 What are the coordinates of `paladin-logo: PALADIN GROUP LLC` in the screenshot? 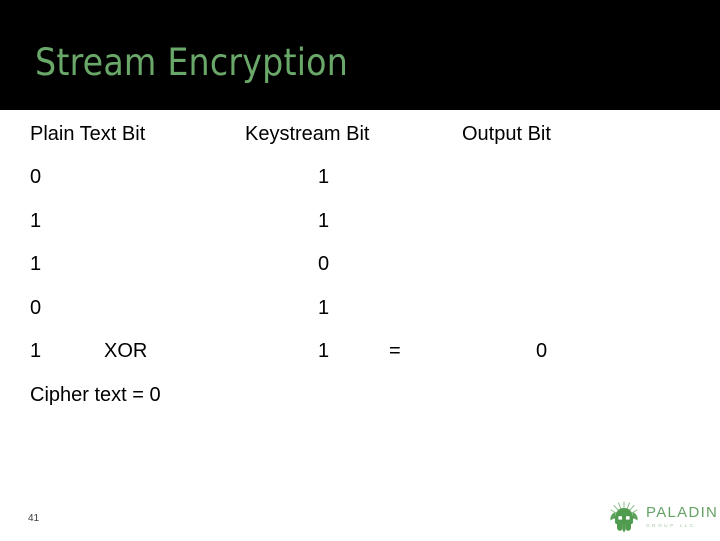 It's located at (662, 518).